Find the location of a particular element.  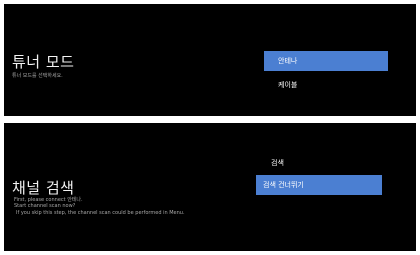

option-skip-search-label: 검색 건너뛰기 is located at coordinates (283, 185).